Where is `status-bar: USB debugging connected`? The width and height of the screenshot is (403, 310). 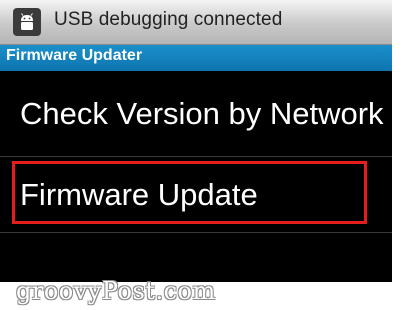 status-bar: USB debugging connected is located at coordinates (196, 22).